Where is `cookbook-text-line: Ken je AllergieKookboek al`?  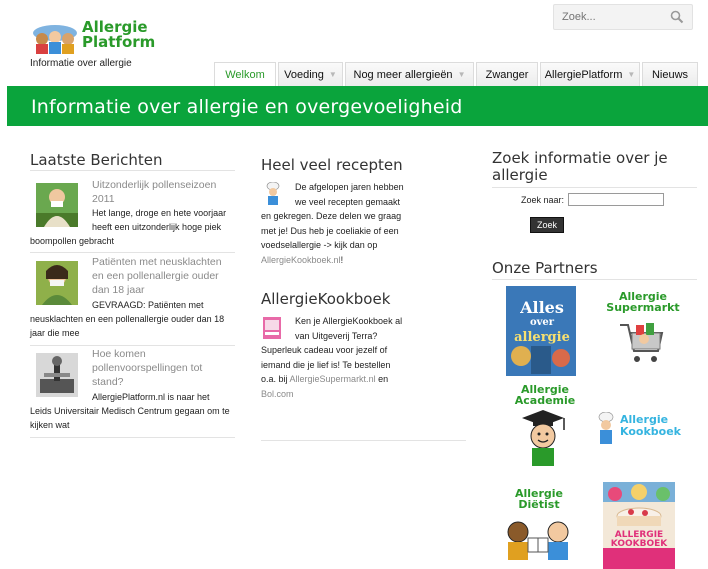
cookbook-text-line: Ken je AllergieKookboek al is located at coordinates (349, 321).